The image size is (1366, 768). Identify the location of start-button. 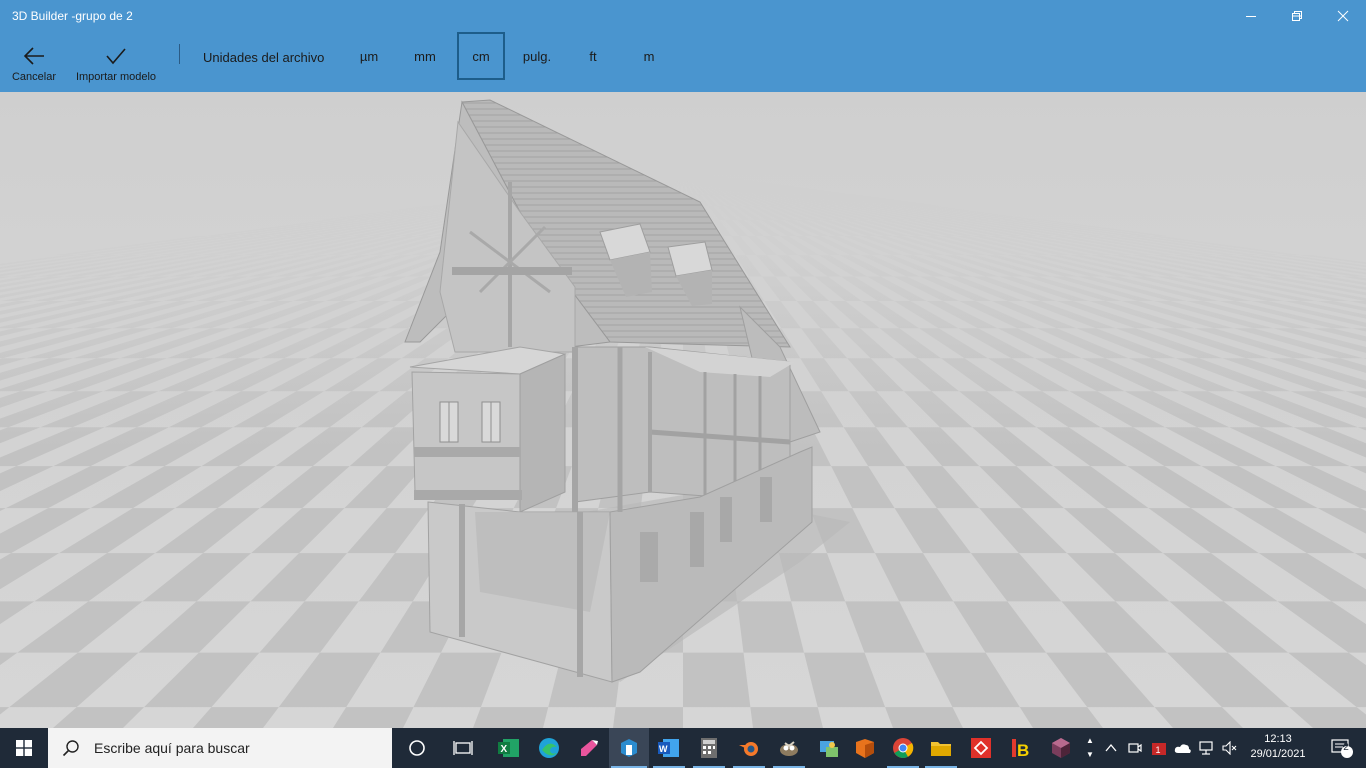
(24, 748).